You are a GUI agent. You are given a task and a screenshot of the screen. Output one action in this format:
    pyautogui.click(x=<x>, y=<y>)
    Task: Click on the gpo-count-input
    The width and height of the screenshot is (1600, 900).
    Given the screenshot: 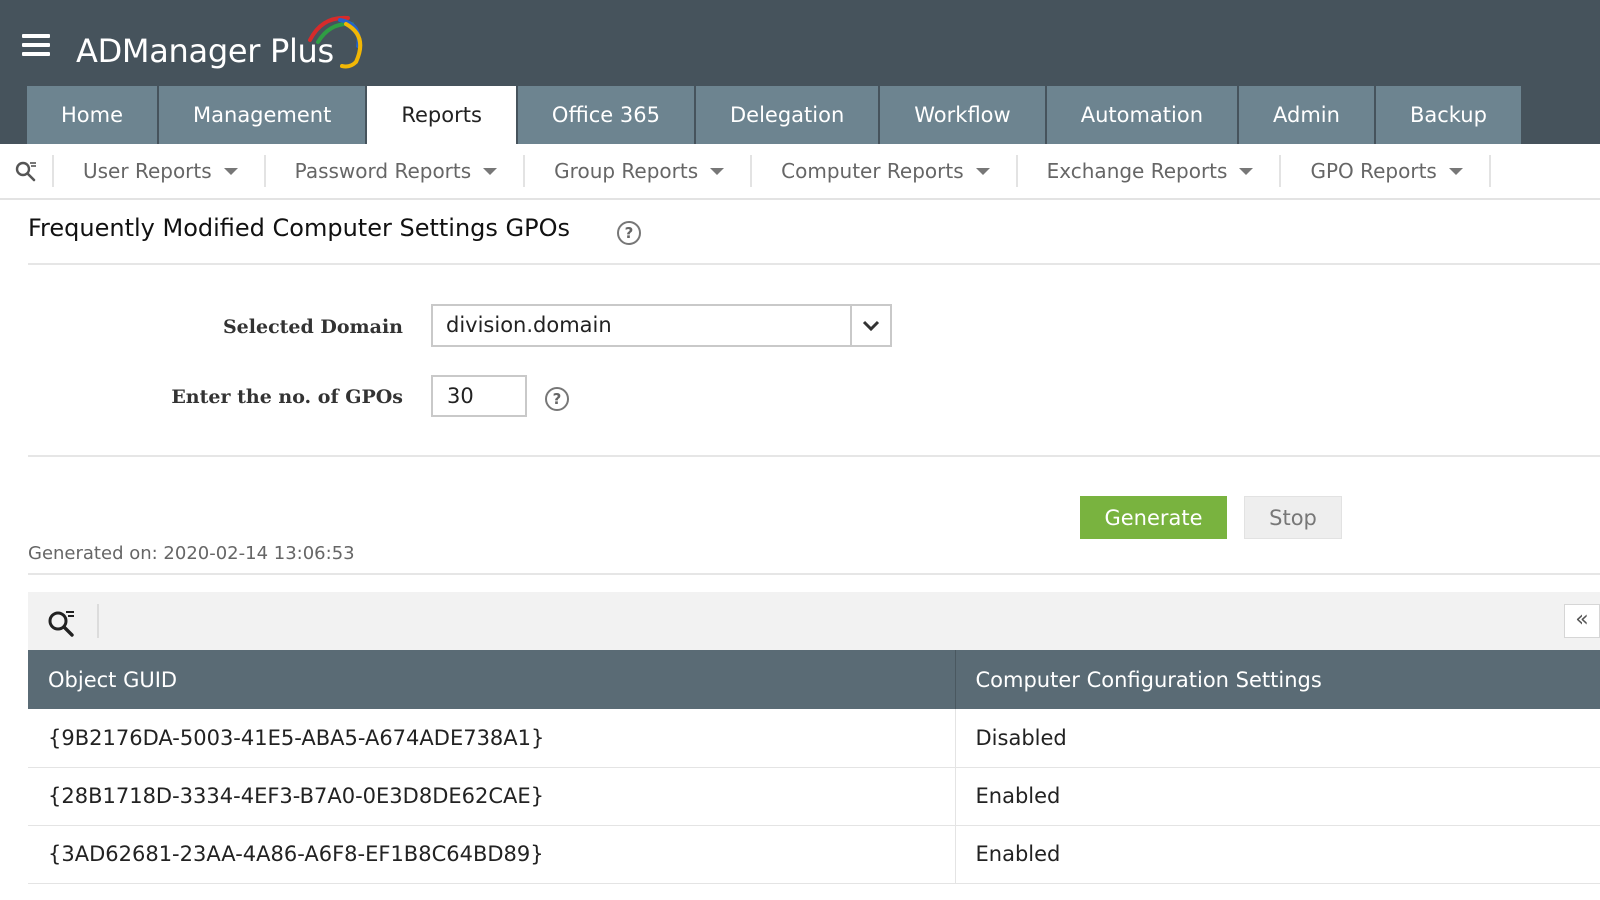 What is the action you would take?
    pyautogui.click(x=479, y=396)
    